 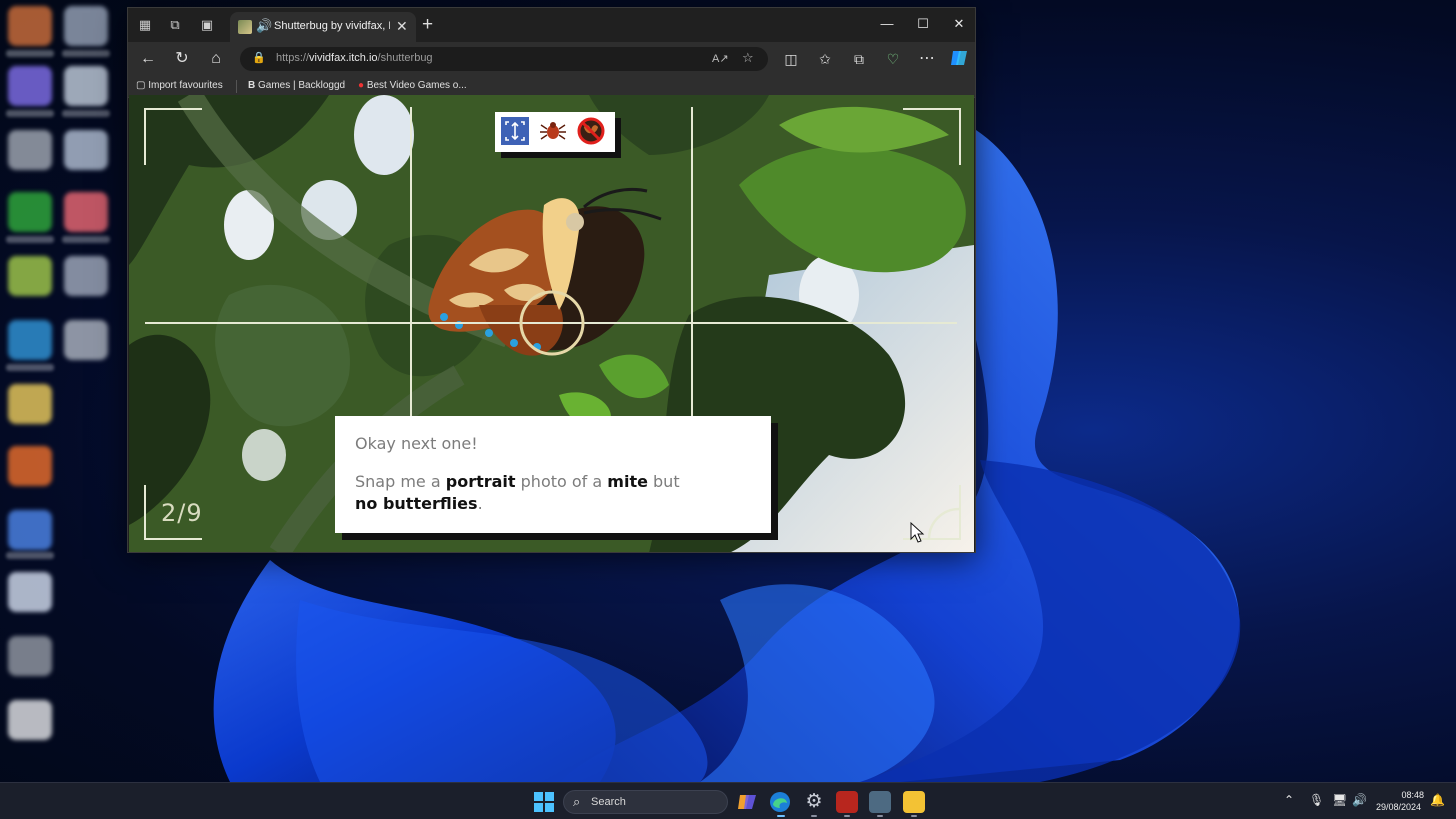 What do you see at coordinates (1289, 800) in the screenshot?
I see `chevron-up-icon: ⌃` at bounding box center [1289, 800].